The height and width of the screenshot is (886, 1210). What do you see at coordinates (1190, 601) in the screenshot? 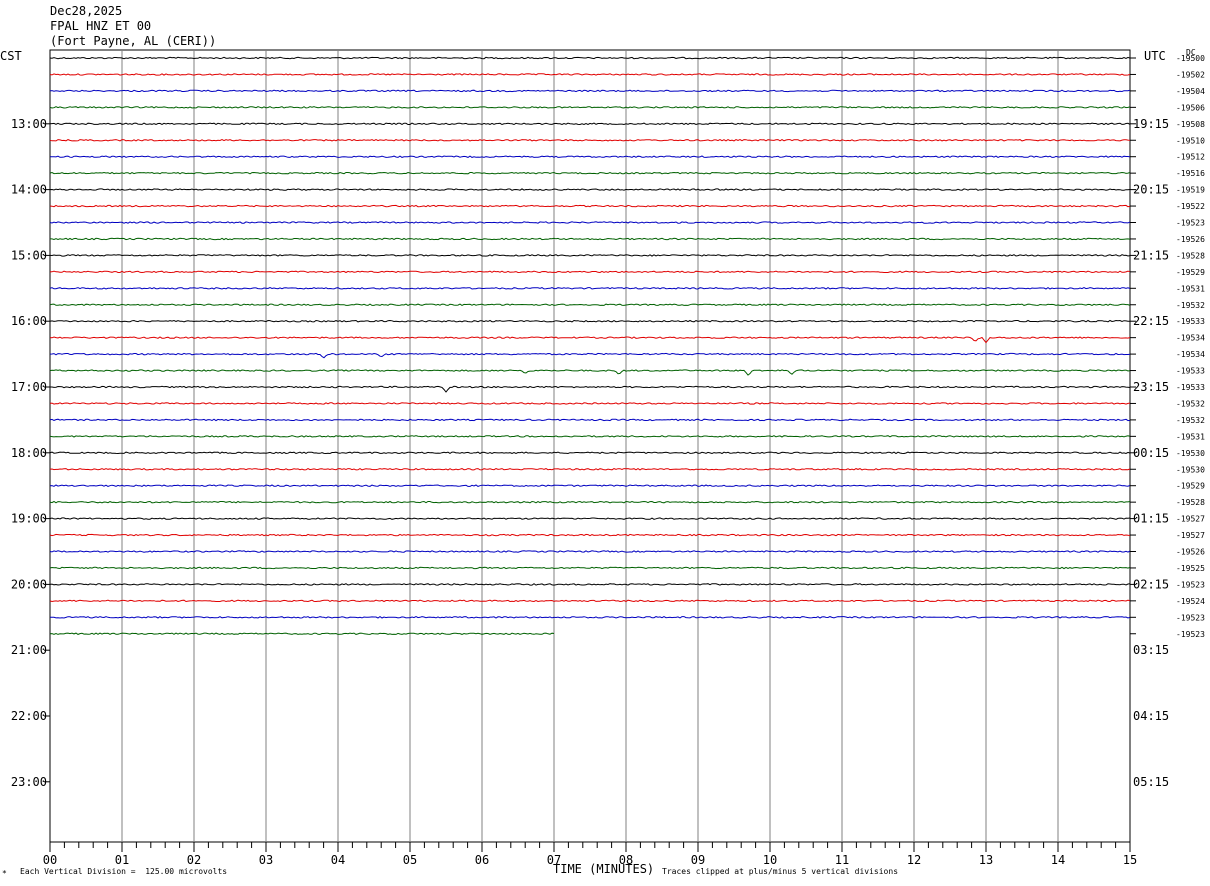
I see `dc-offset-label: -19524` at bounding box center [1190, 601].